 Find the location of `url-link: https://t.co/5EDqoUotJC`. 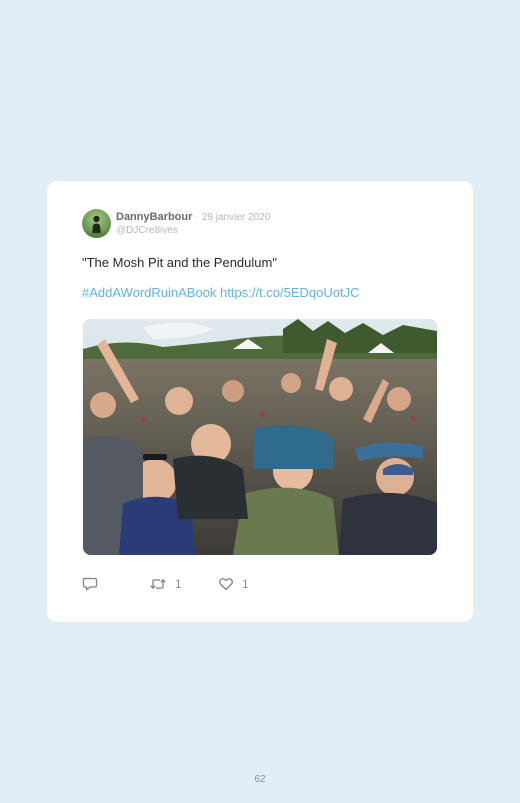

url-link: https://t.co/5EDqoUotJC is located at coordinates (289, 292).